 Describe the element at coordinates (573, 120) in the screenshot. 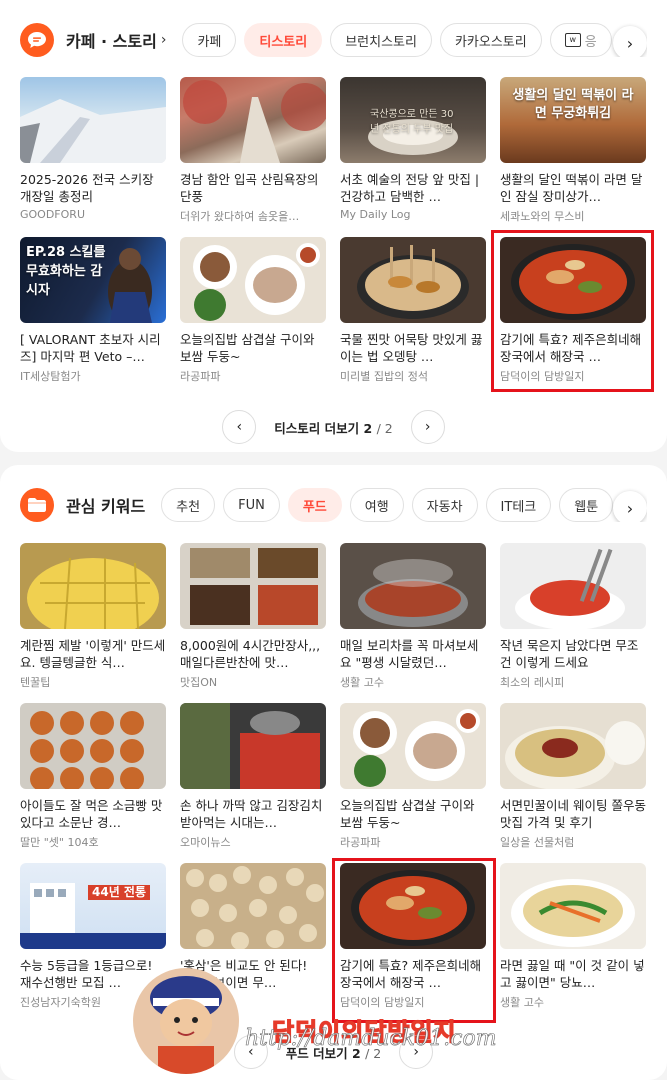

I see `thumbnail: 생활의 달인 떡볶이 라면 무궁화튀김` at that location.